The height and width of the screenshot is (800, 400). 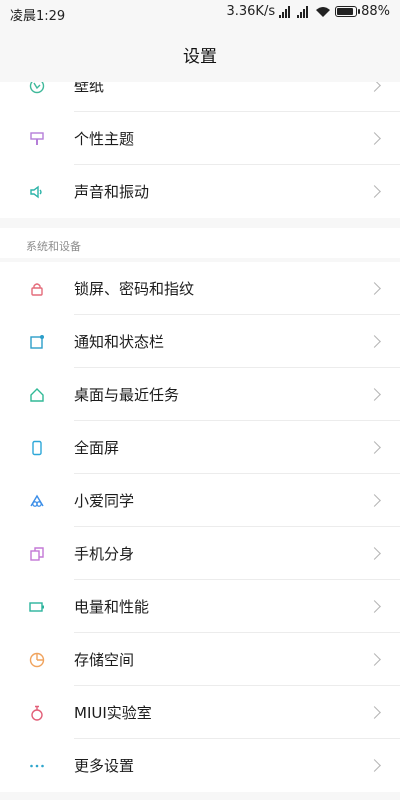 What do you see at coordinates (112, 192) in the screenshot?
I see `settings-item-label: 声音和振动` at bounding box center [112, 192].